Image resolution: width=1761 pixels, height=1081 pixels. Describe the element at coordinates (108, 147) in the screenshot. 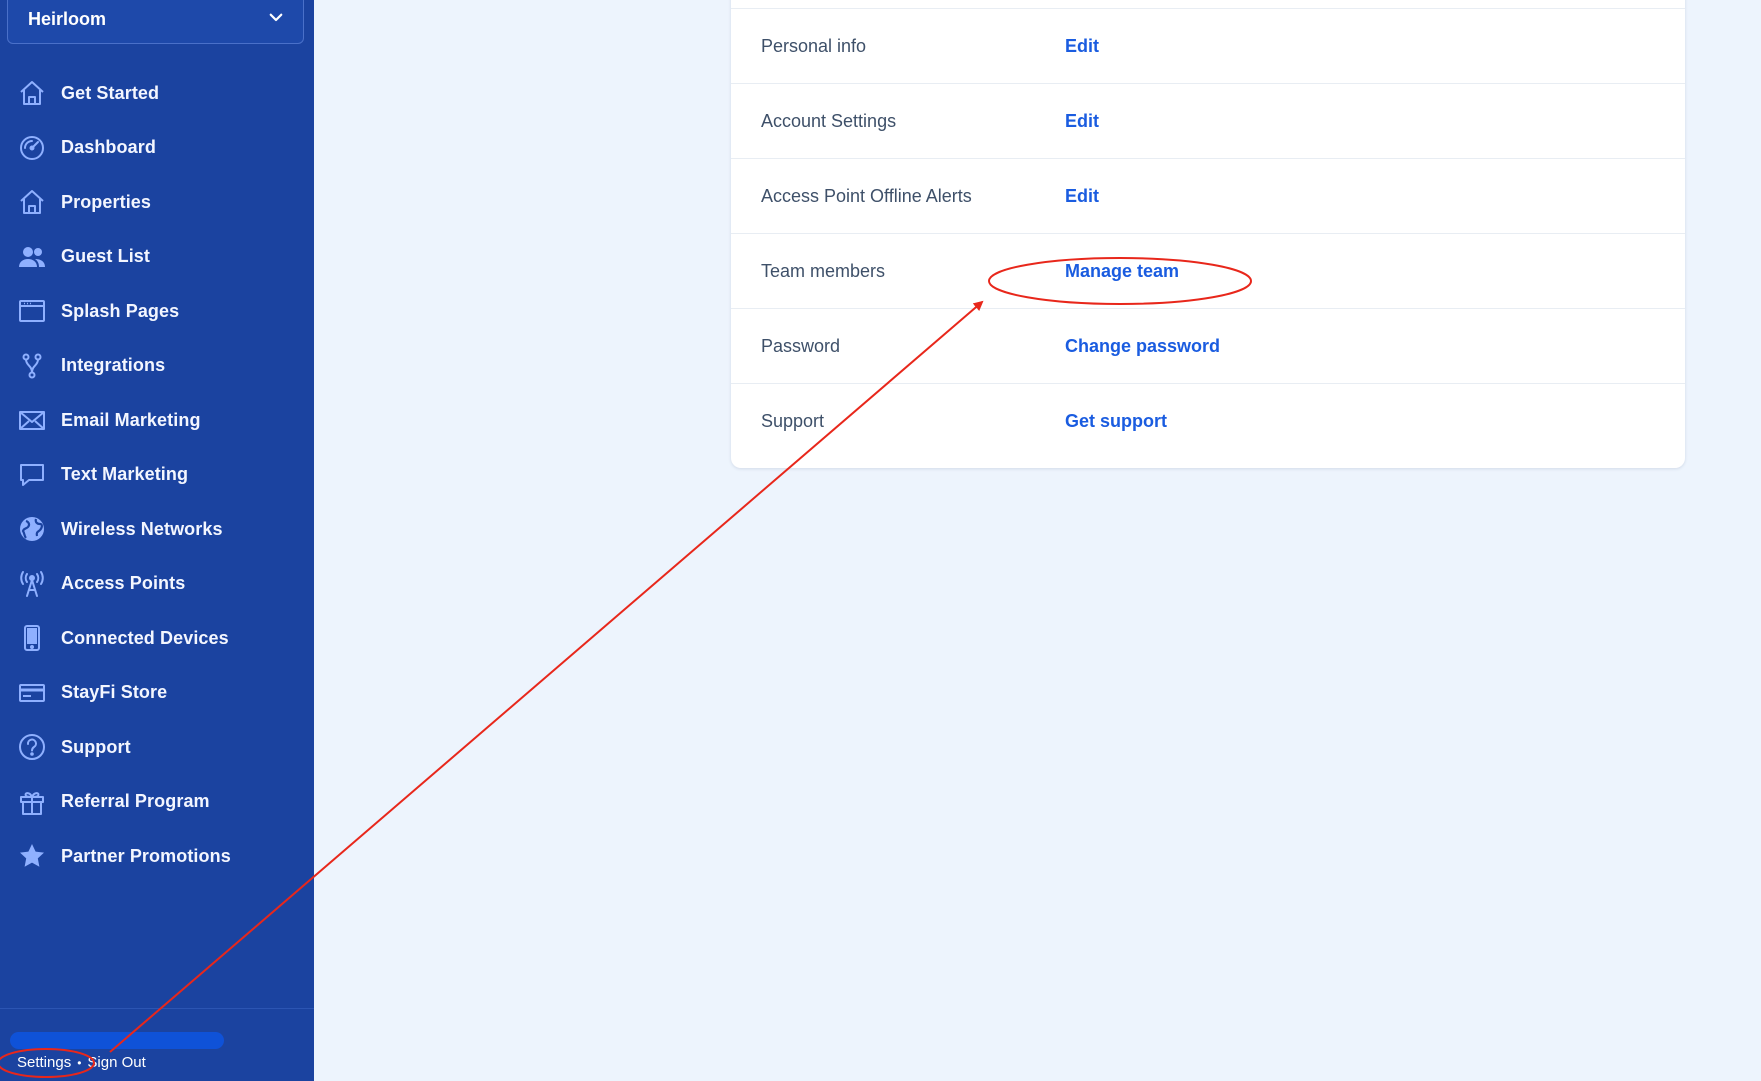

I see `sidebar-item-label: Dashboard` at that location.